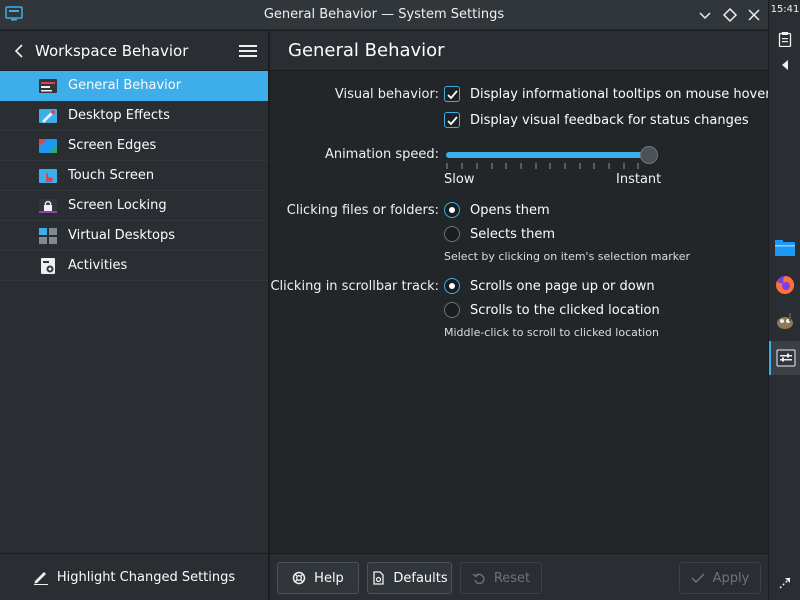 This screenshot has height=600, width=800. I want to click on sidebar-item-label: General Behavior, so click(125, 85).